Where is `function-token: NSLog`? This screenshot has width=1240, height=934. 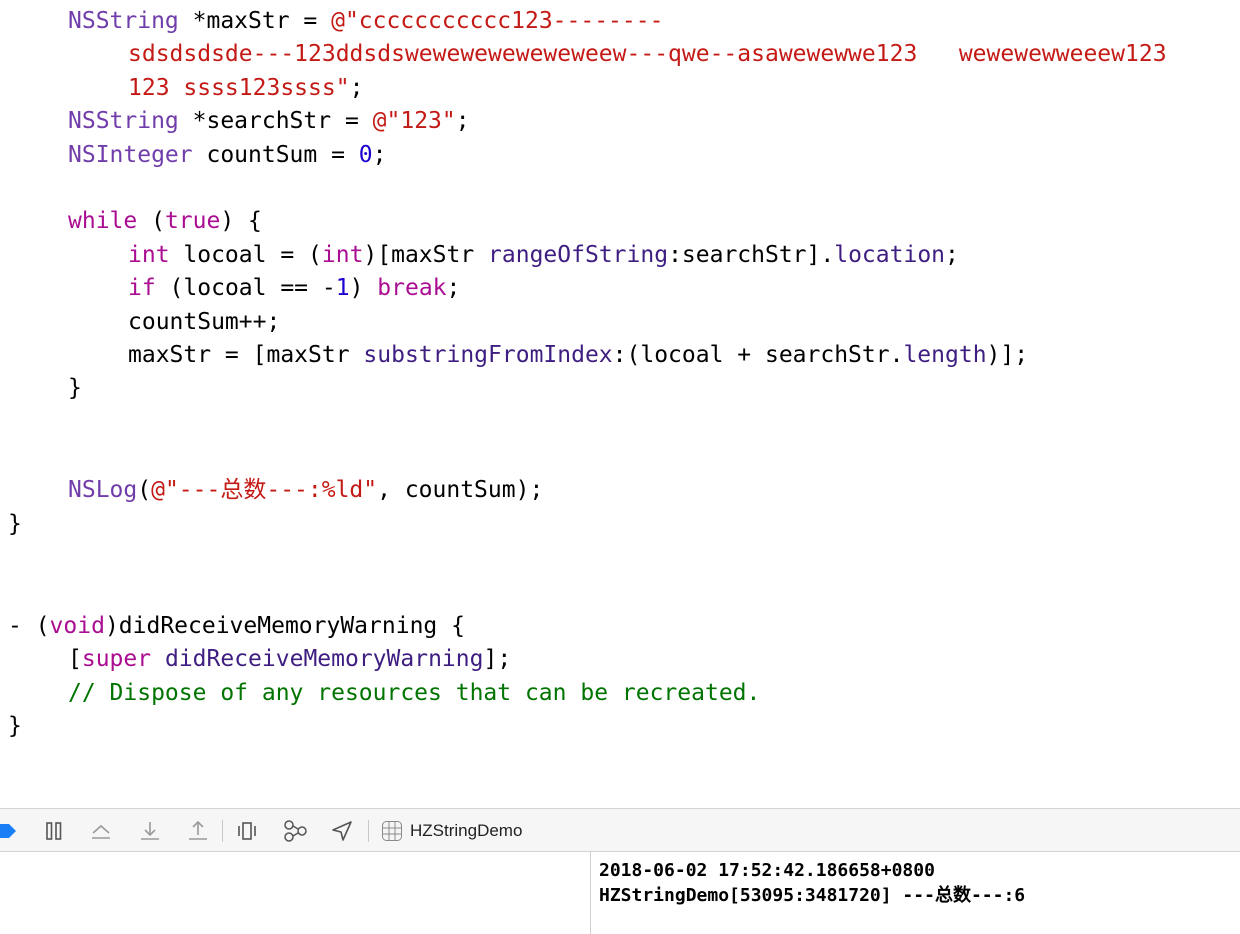
function-token: NSLog is located at coordinates (103, 490).